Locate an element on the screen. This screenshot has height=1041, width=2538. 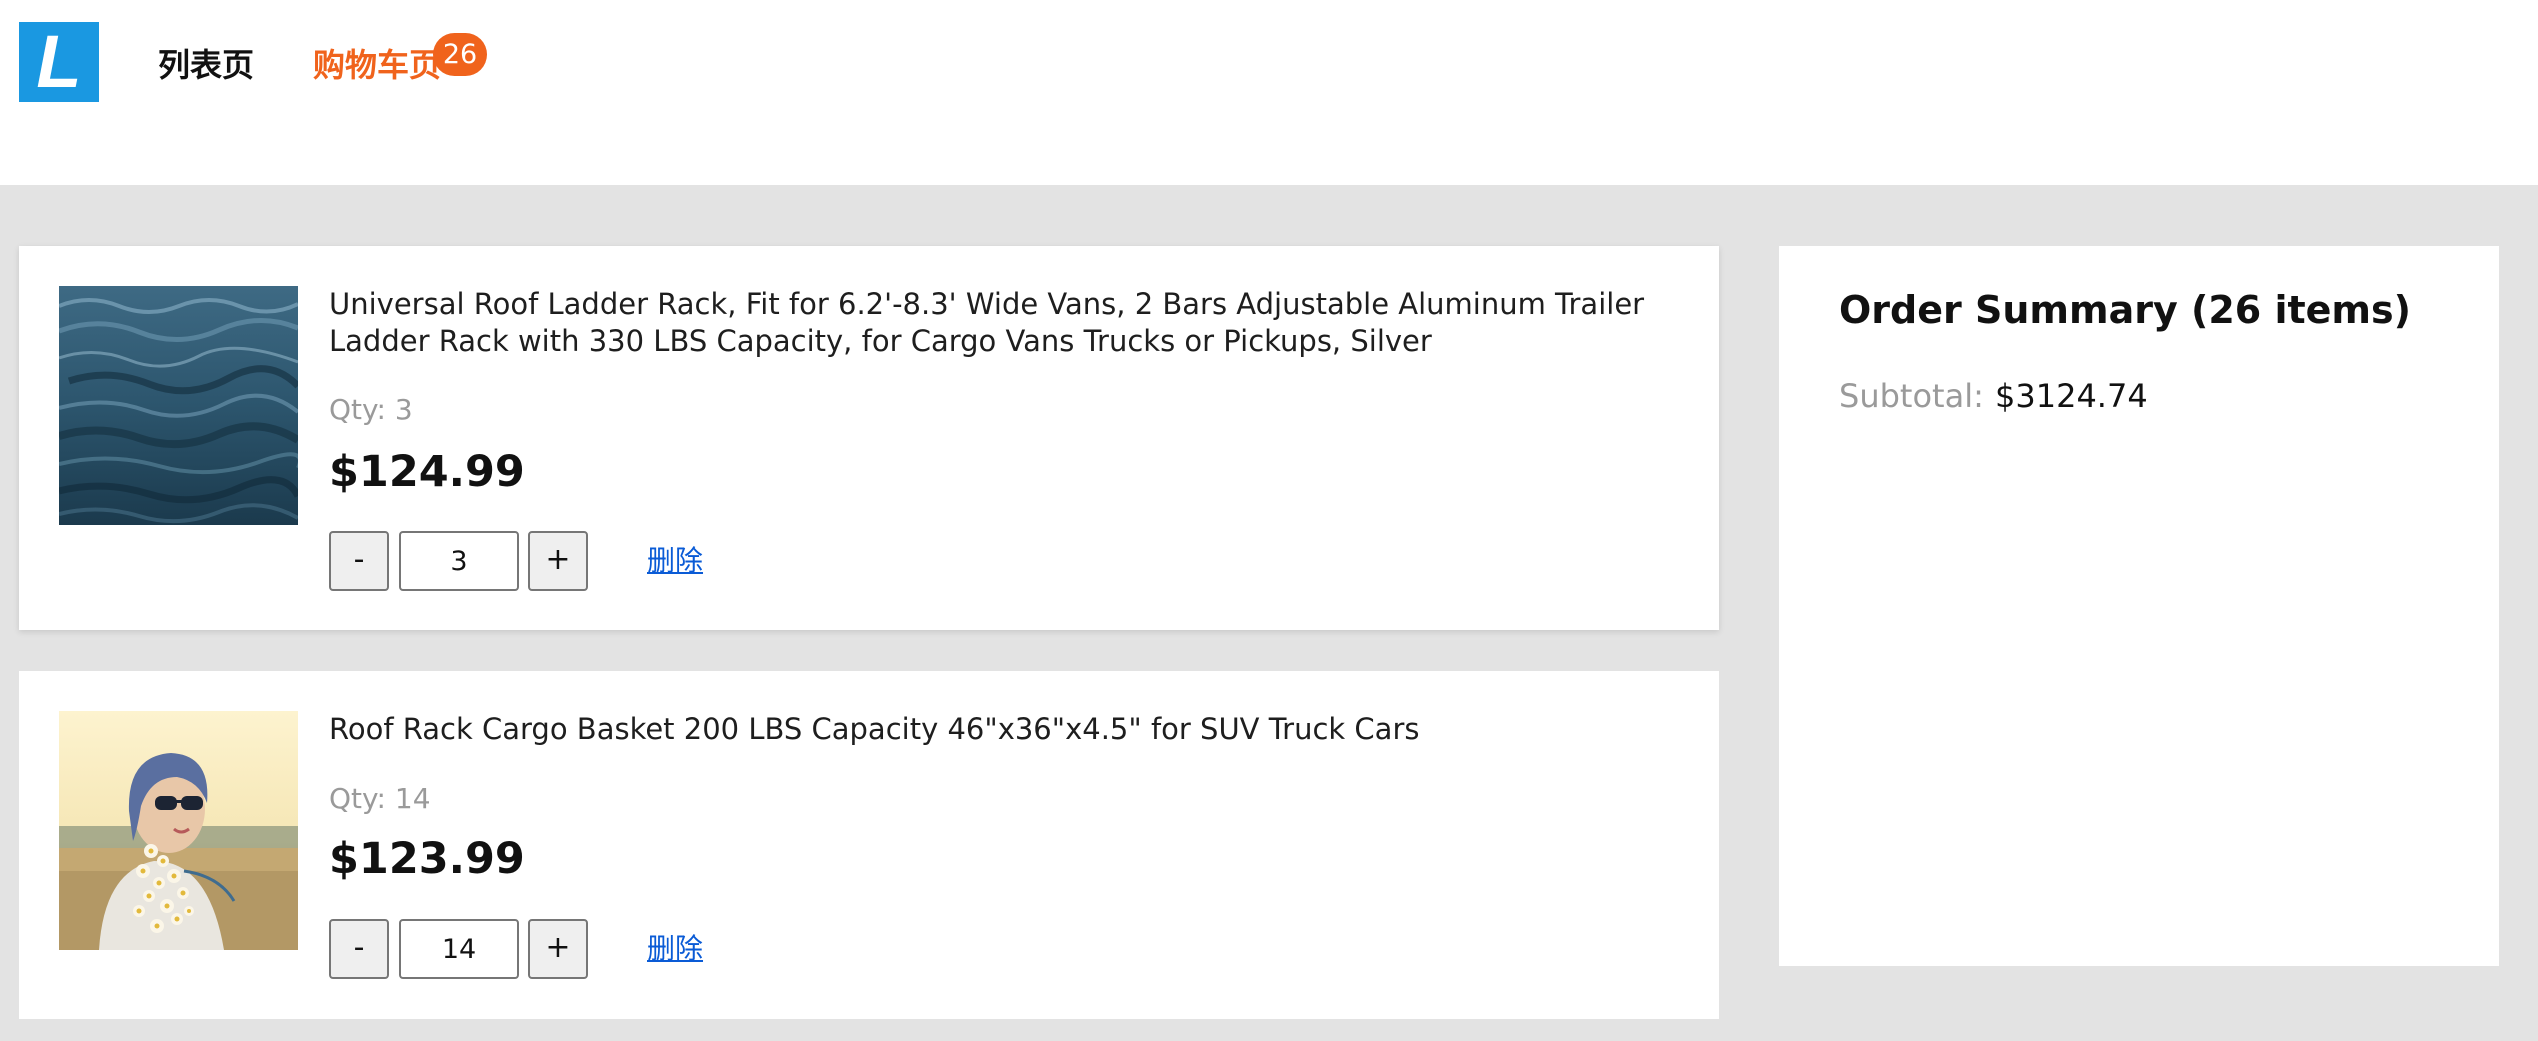
subtotal-value: $3124.74 is located at coordinates (2071, 396).